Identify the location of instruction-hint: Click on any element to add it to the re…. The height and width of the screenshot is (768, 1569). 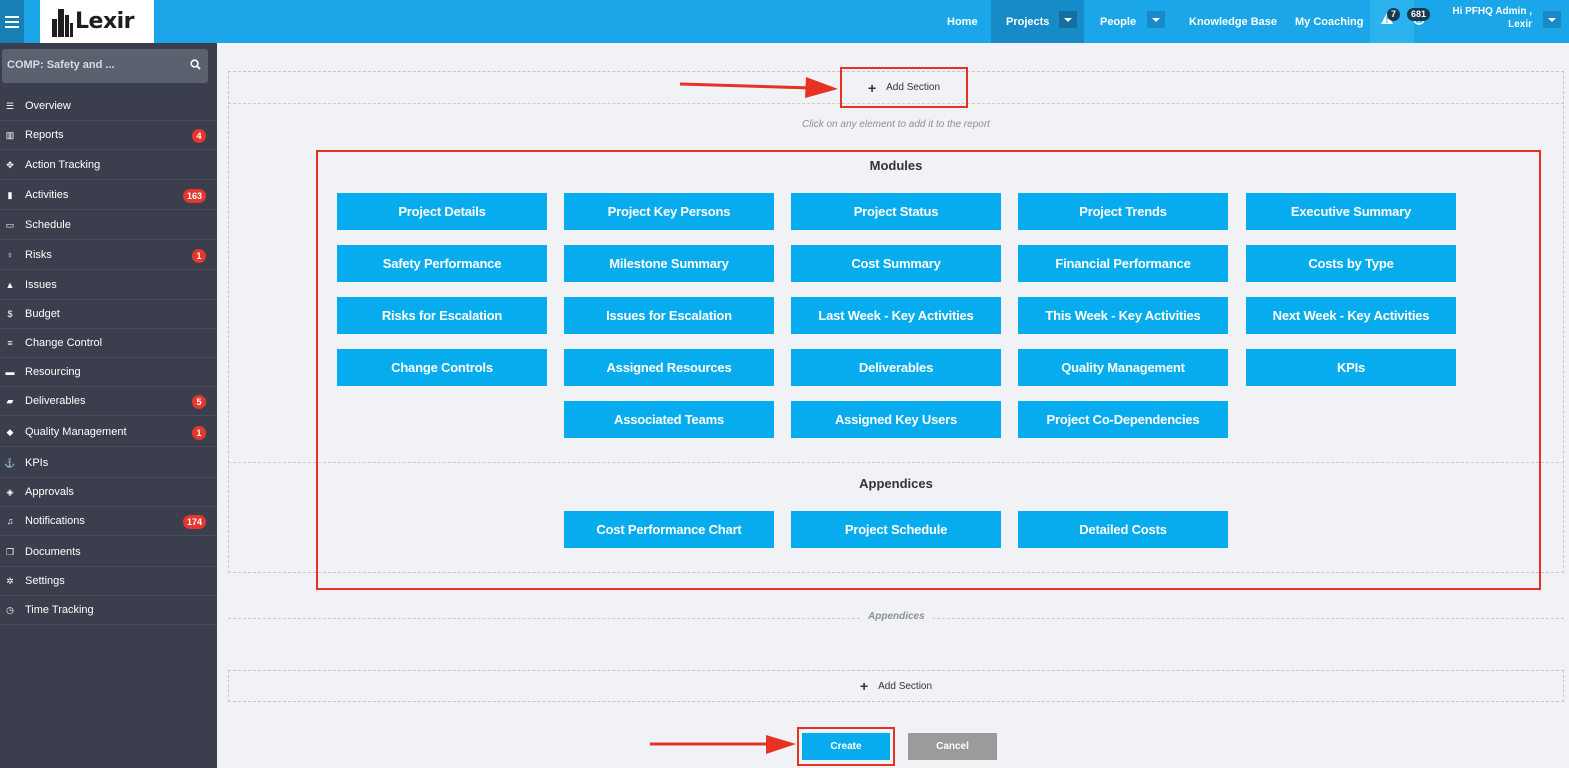
(896, 124).